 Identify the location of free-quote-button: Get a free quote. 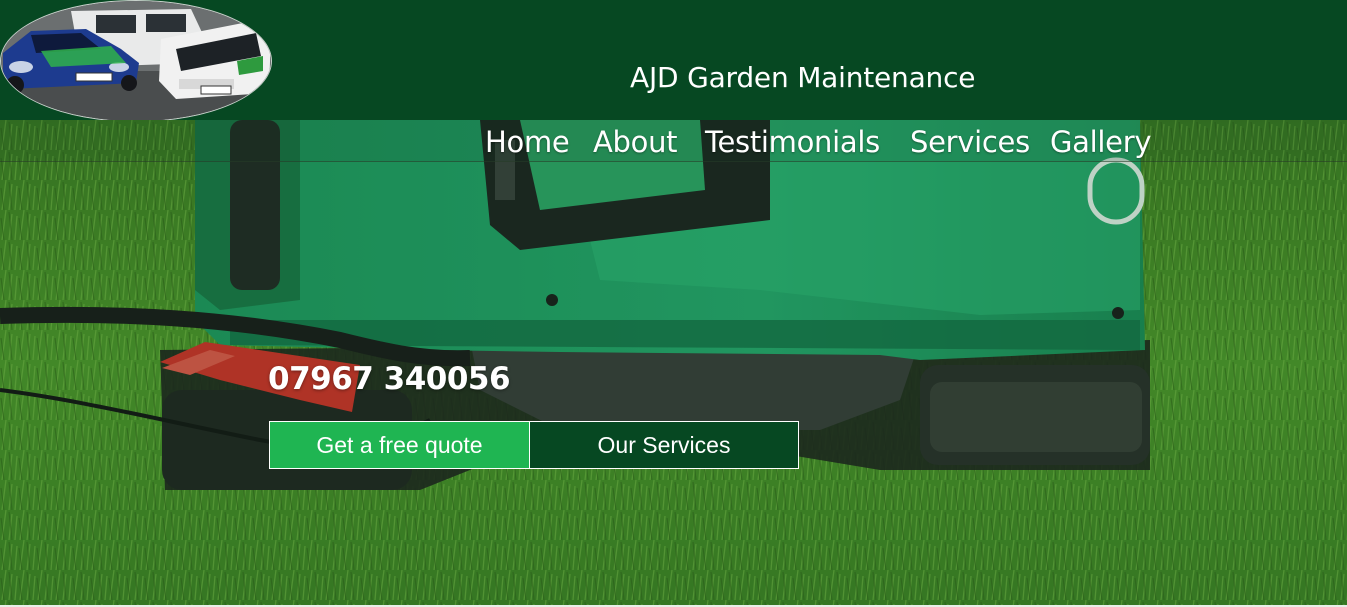
(399, 445).